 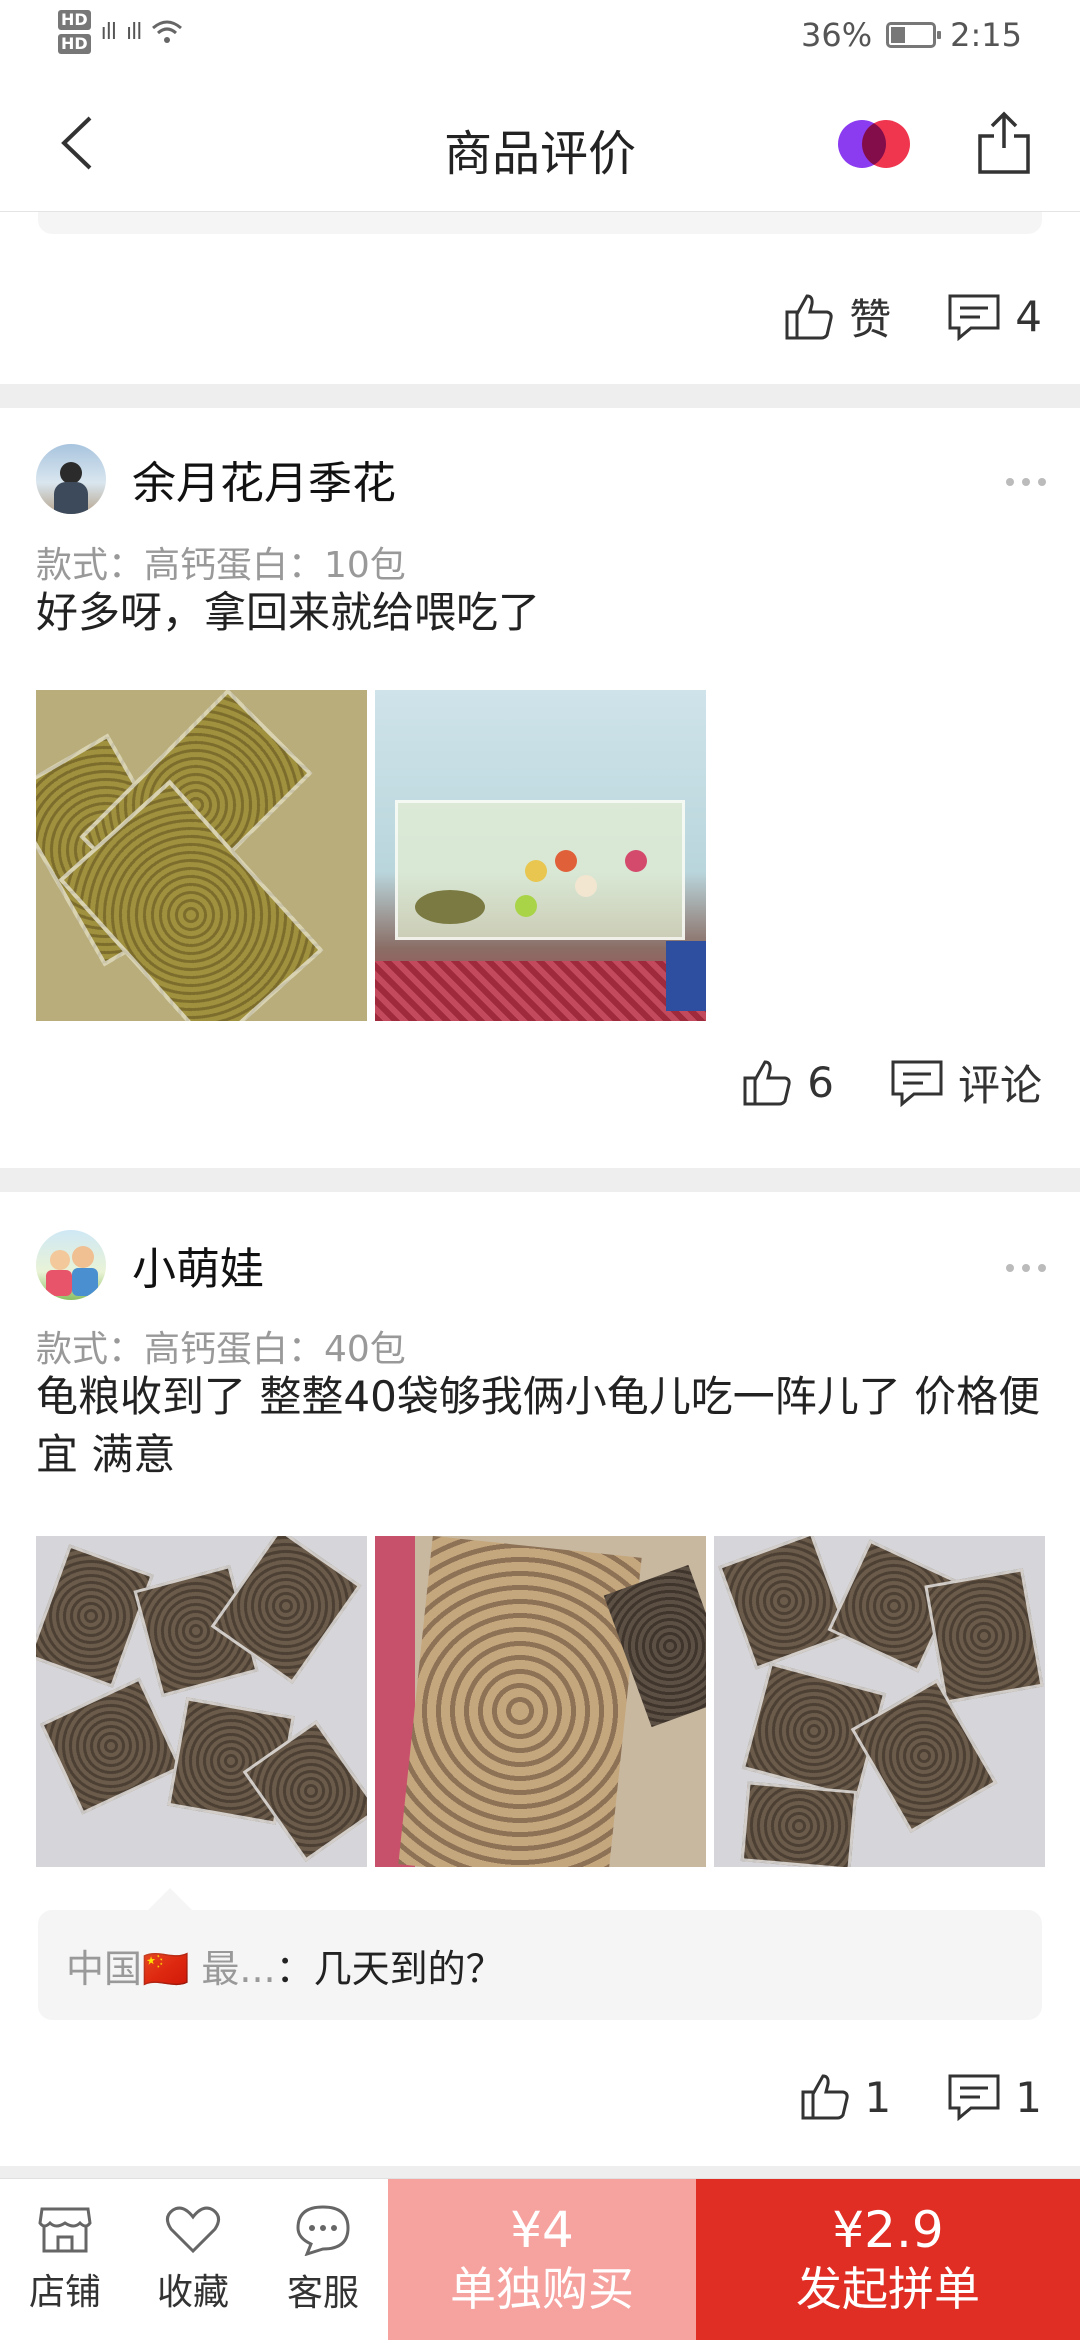 What do you see at coordinates (837, 316) in the screenshot?
I see `like-button: 赞` at bounding box center [837, 316].